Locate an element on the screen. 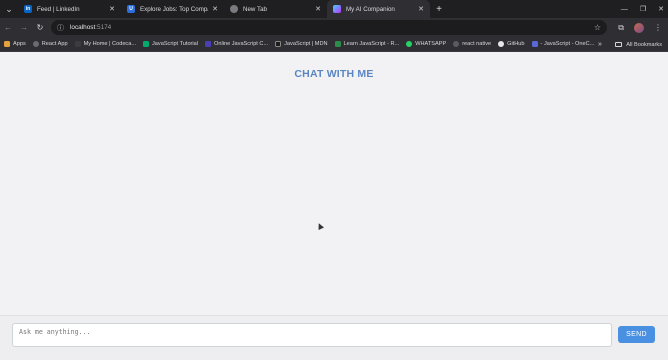  reload-icon: ↻ is located at coordinates (40, 27).